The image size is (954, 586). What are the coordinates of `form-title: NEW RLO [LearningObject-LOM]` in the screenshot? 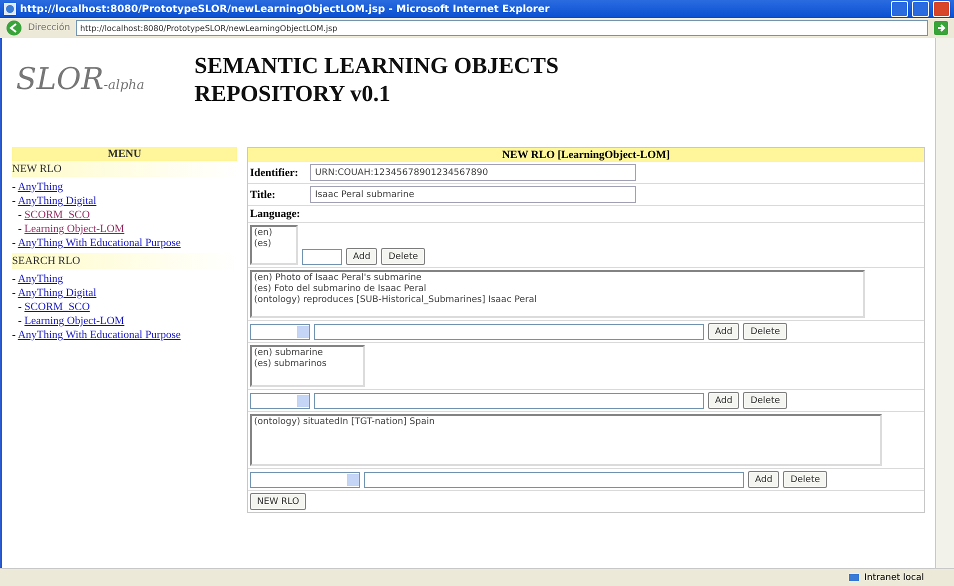 It's located at (586, 155).